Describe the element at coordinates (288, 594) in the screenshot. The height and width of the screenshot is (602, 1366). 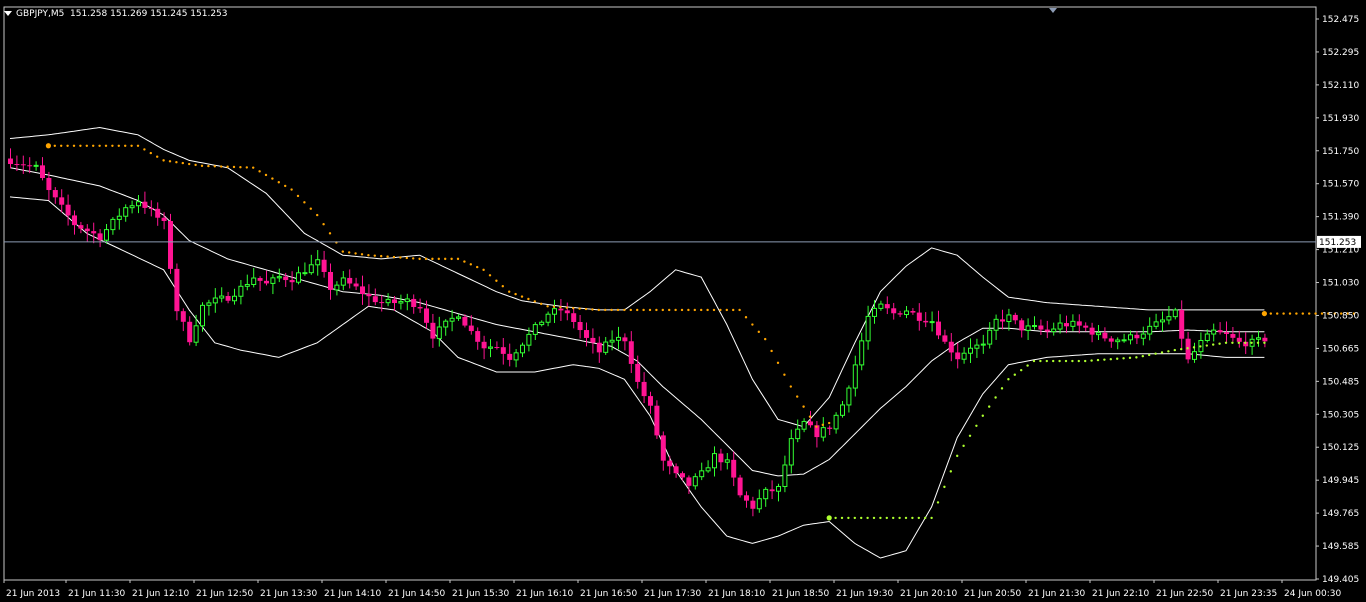
I see `x-tick-label: 21 Jun 13:30` at that location.